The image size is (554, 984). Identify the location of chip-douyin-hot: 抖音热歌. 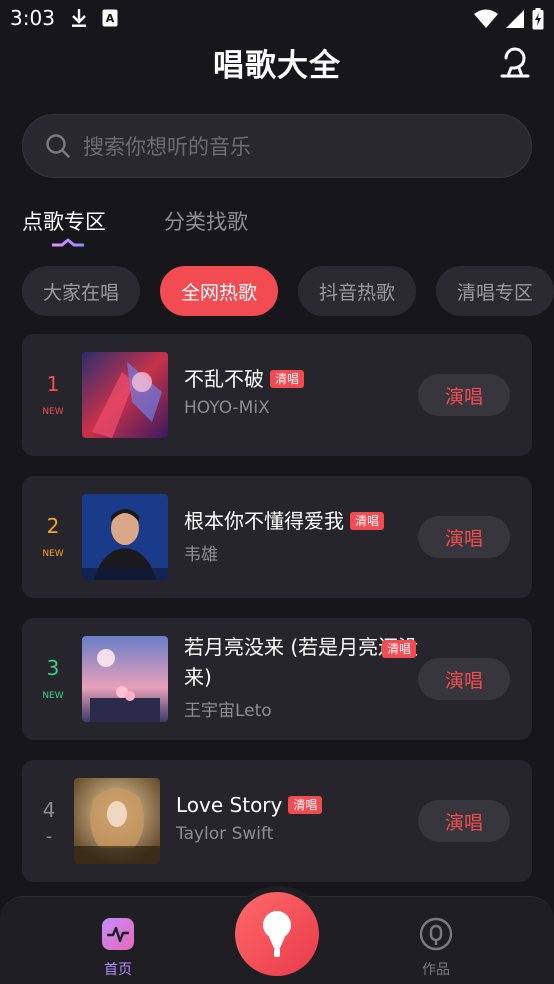
(357, 291).